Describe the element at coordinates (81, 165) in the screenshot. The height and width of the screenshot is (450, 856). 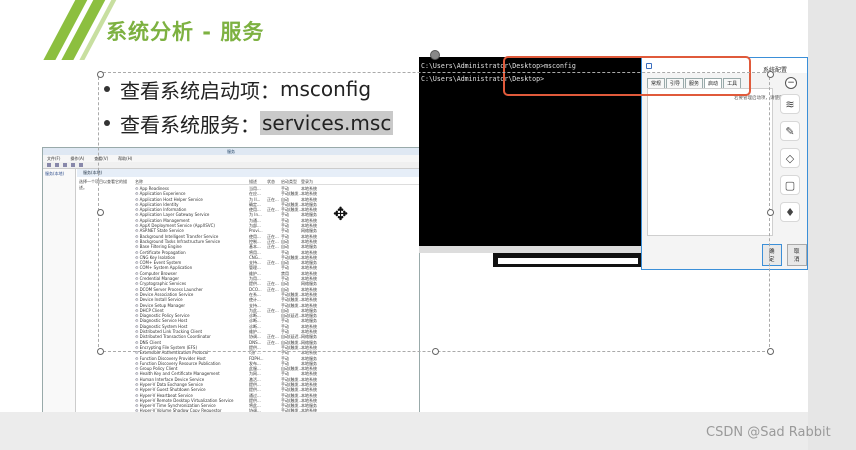
I see `help-icon` at that location.